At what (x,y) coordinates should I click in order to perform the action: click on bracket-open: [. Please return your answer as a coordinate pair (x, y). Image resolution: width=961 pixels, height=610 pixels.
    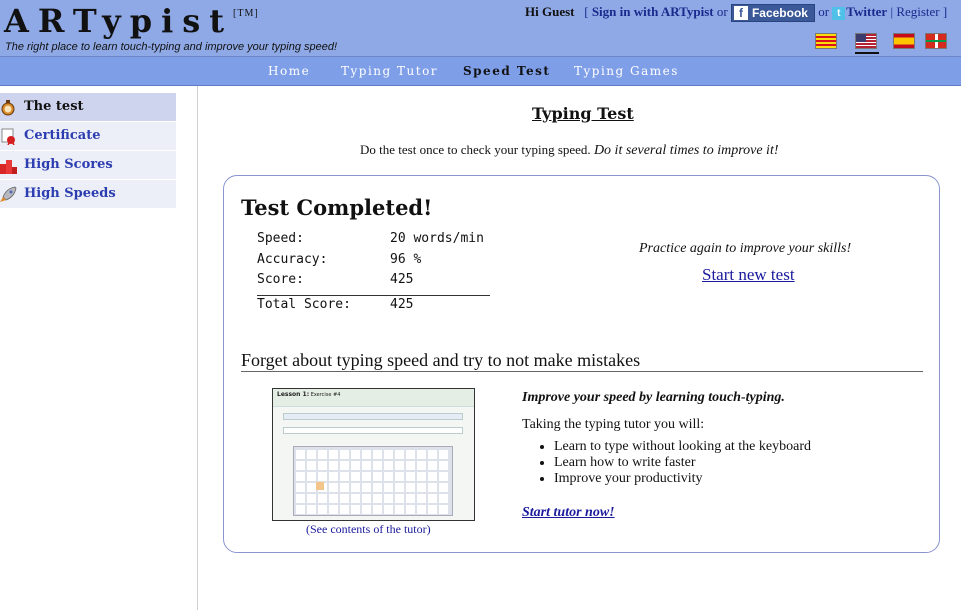
    Looking at the image, I should click on (586, 11).